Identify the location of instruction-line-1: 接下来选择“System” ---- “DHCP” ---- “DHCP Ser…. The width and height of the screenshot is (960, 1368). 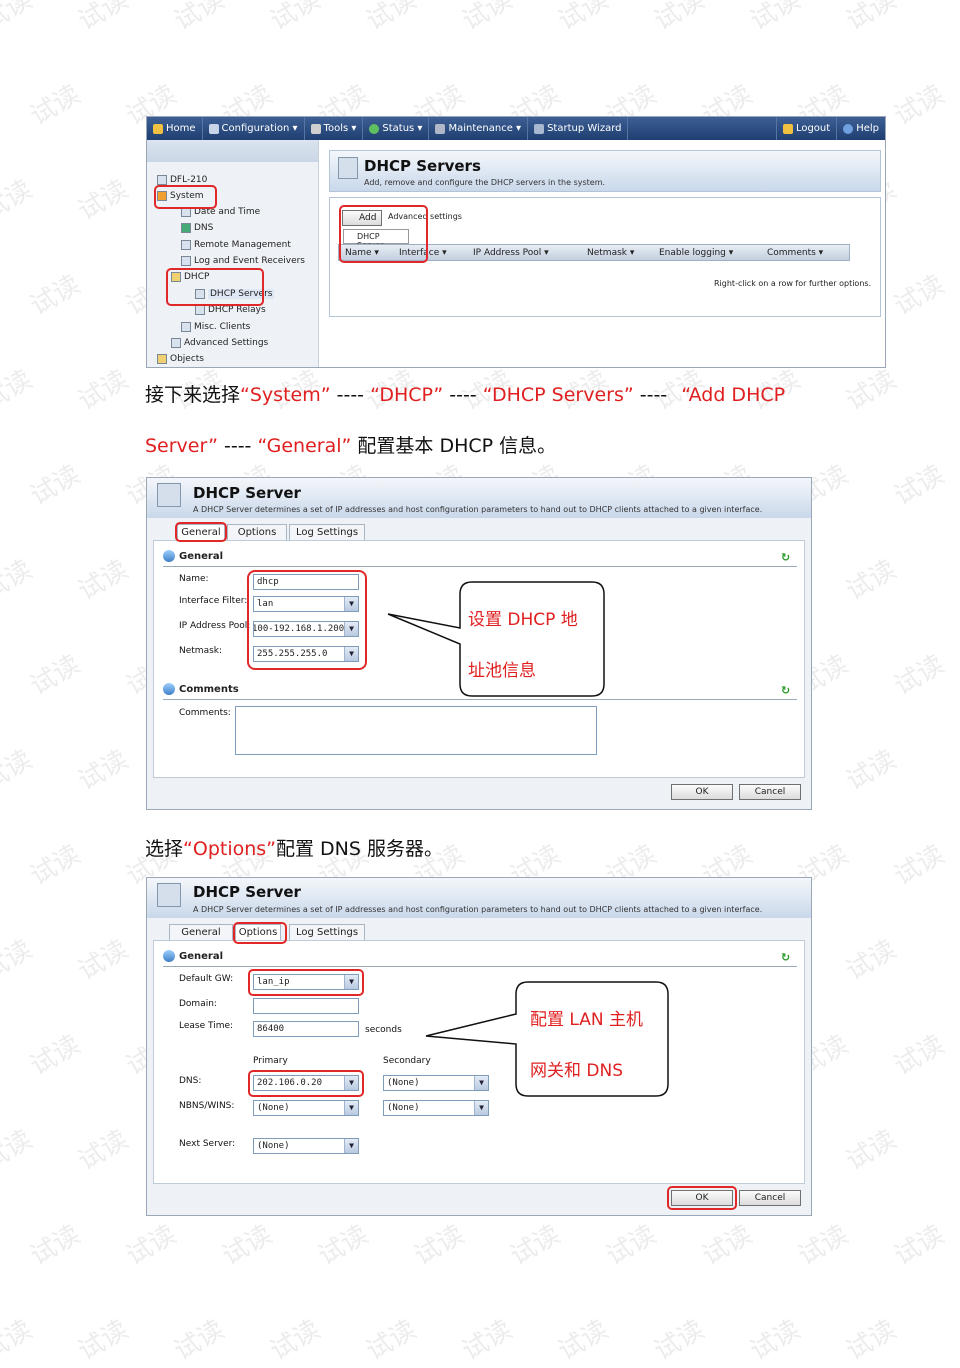
(465, 395).